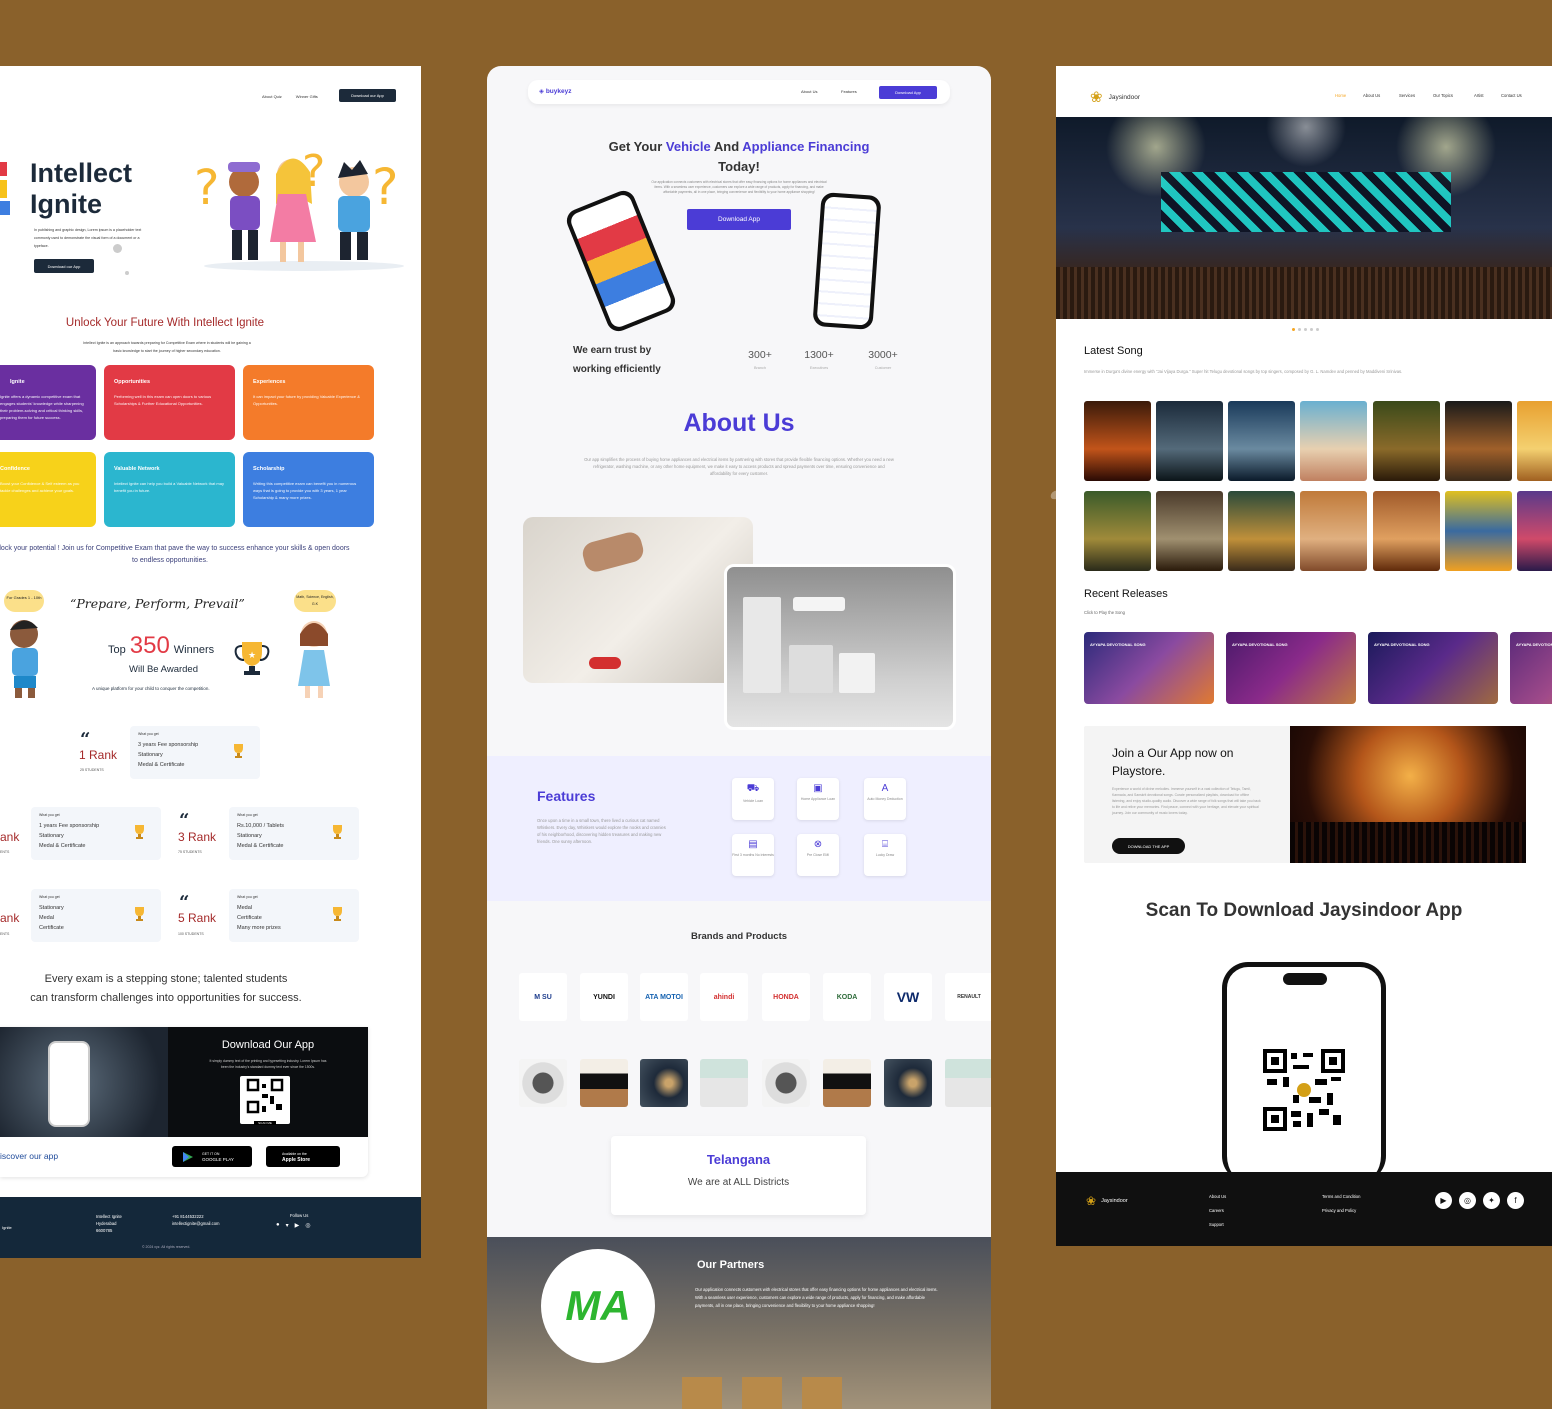  I want to click on nav-winner-gifts: Winner Gifts, so click(307, 96).